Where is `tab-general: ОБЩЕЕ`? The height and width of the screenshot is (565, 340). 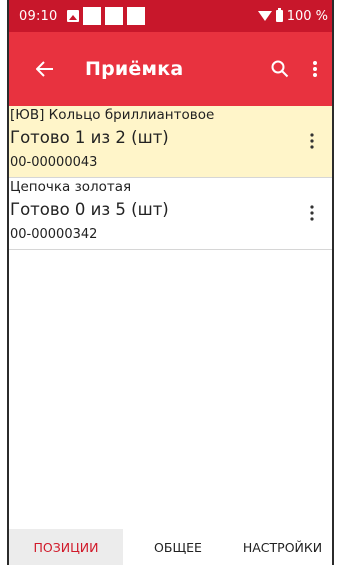 tab-general: ОБЩЕЕ is located at coordinates (178, 547).